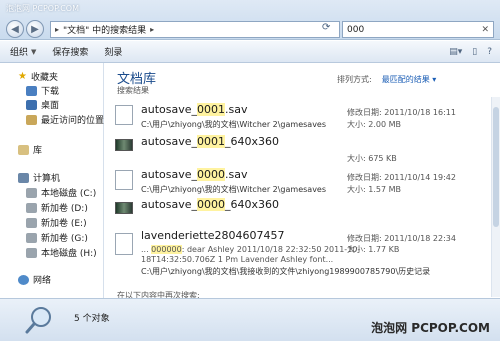 The width and height of the screenshot is (500, 341). Describe the element at coordinates (38, 320) in the screenshot. I see `magnifier-icon` at that location.